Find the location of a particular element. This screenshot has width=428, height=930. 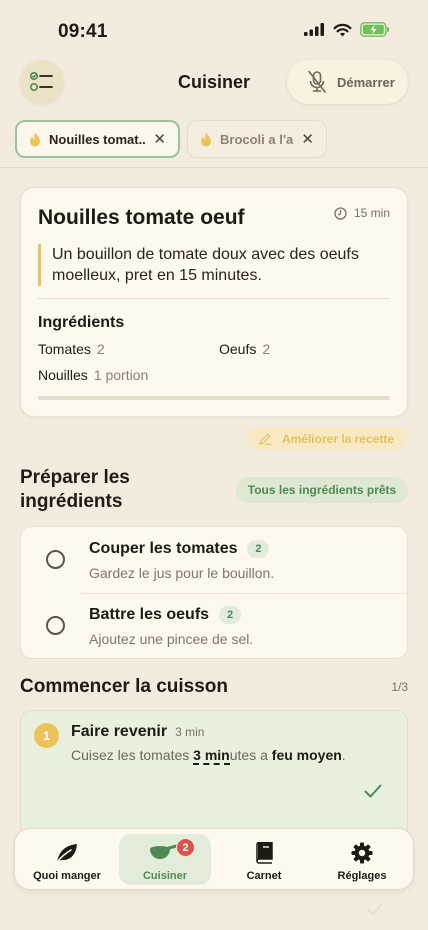

recipe-tabs: Nouilles tomat... ✕ Brocoli a l'ail ✕ is located at coordinates (171, 139).